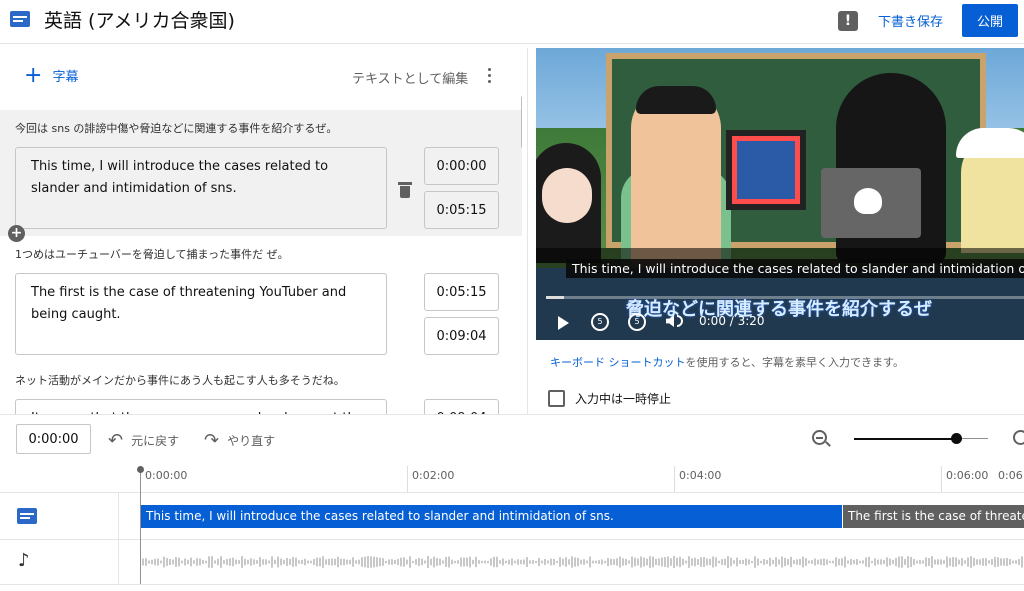  I want to click on report-issue-icon: !, so click(848, 21).